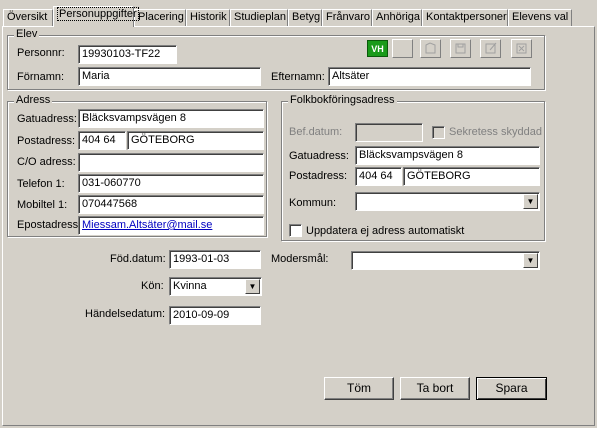 The image size is (597, 428). Describe the element at coordinates (215, 259) in the screenshot. I see `fod-field: 1993-01-03` at that location.